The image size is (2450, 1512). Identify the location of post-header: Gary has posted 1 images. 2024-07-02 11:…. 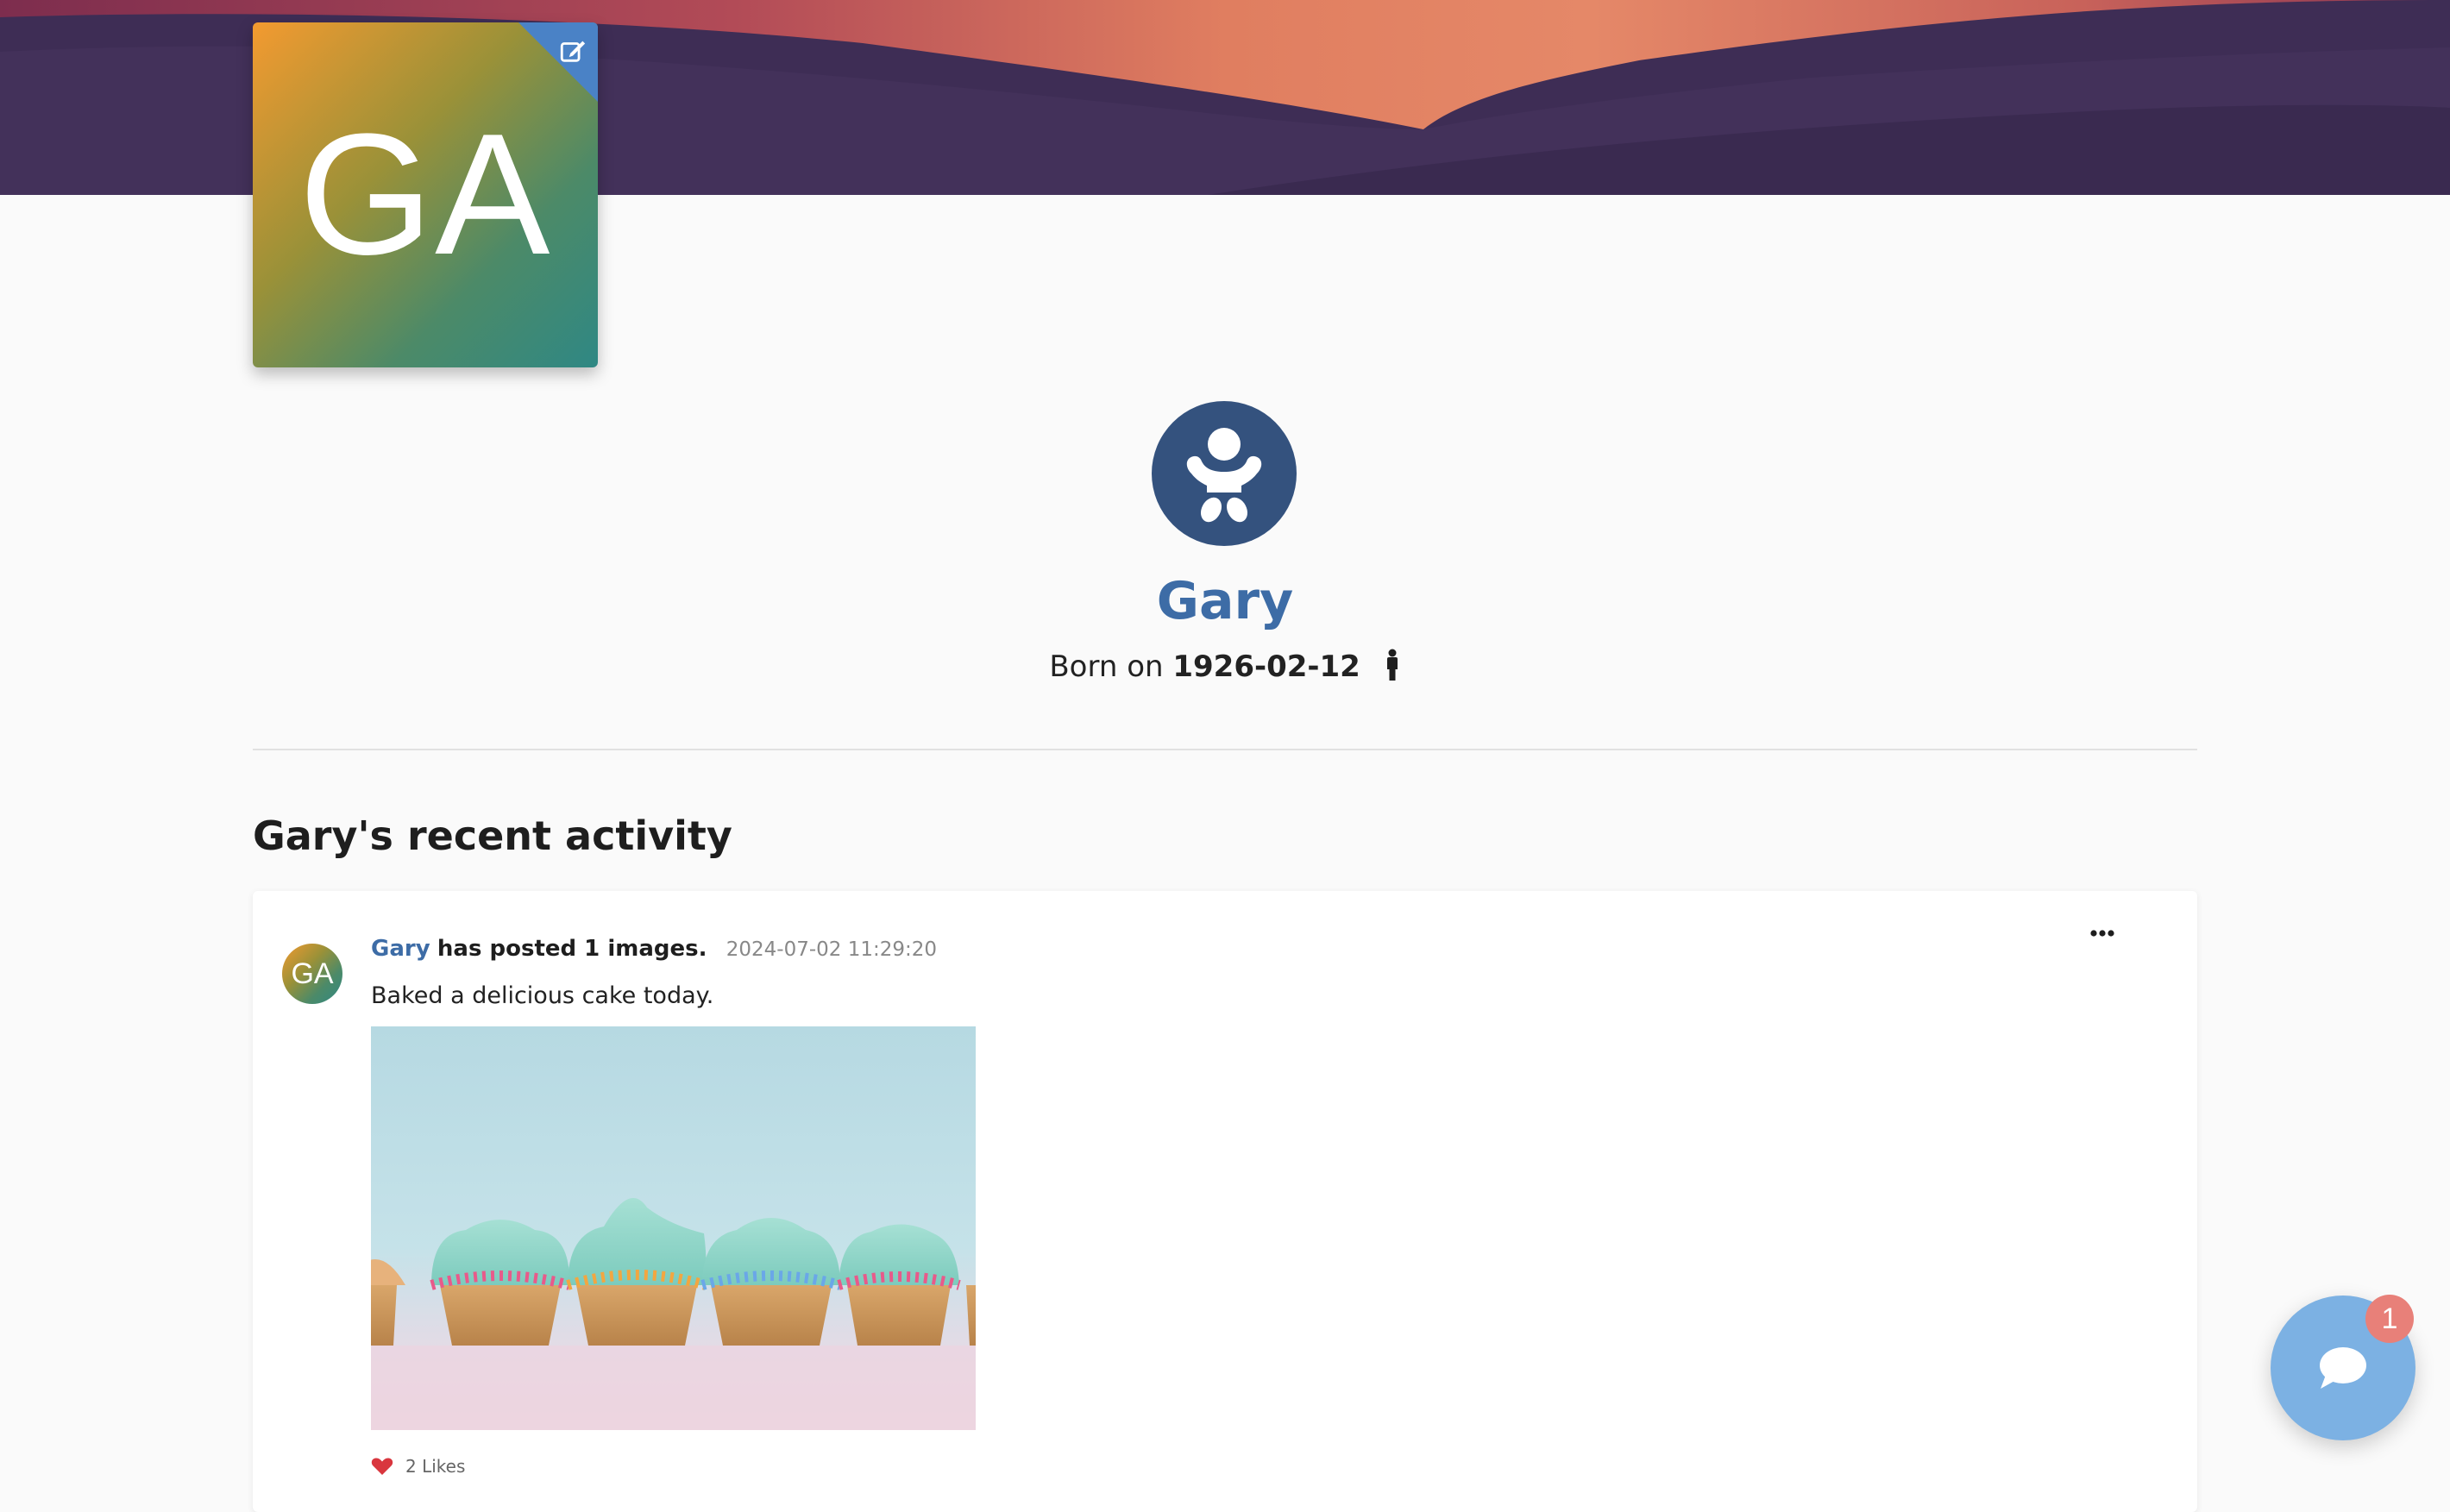
(654, 949).